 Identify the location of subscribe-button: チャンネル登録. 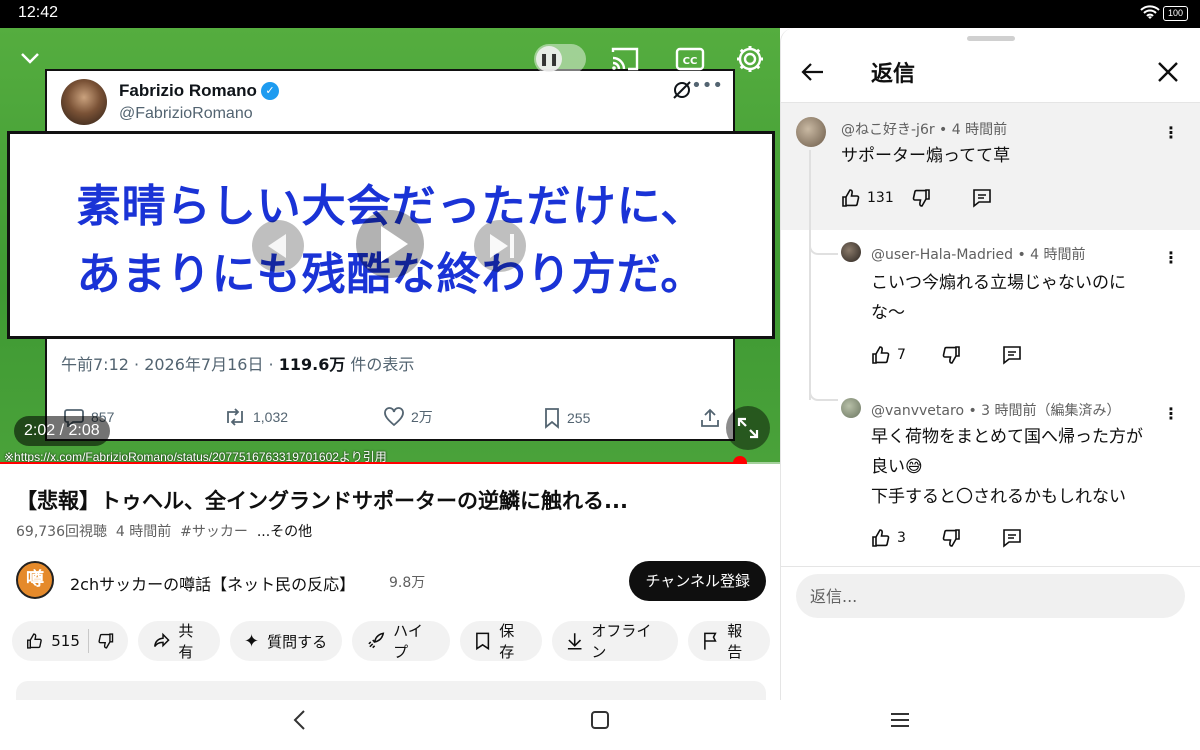
(697, 581).